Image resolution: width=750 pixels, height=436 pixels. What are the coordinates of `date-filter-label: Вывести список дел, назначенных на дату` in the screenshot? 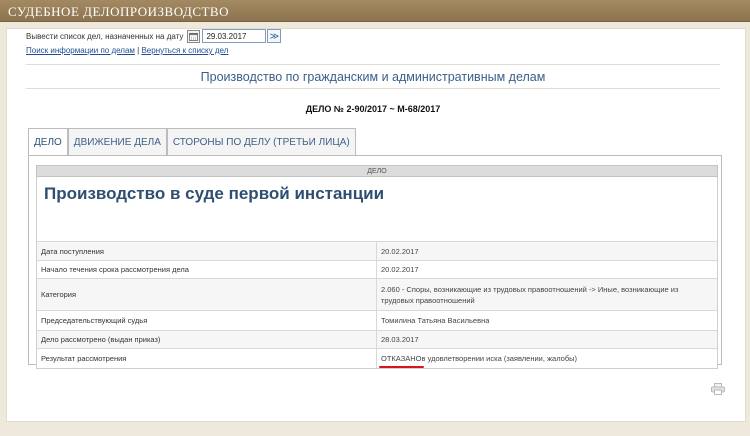 It's located at (105, 36).